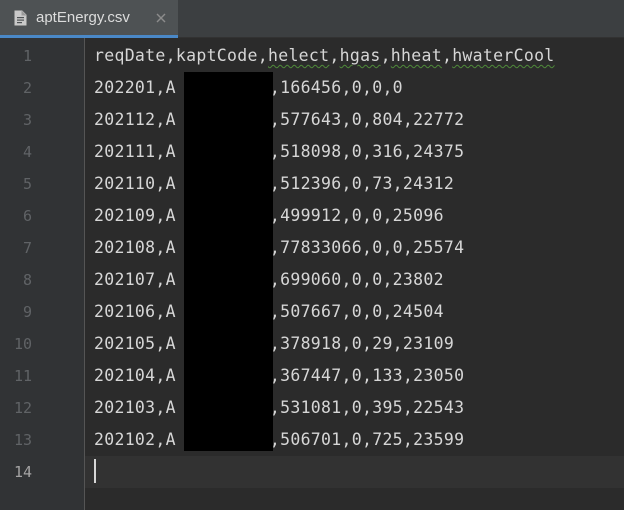  Describe the element at coordinates (356, 279) in the screenshot. I see `row-suffix: ,699060,0,0,23802` at that location.